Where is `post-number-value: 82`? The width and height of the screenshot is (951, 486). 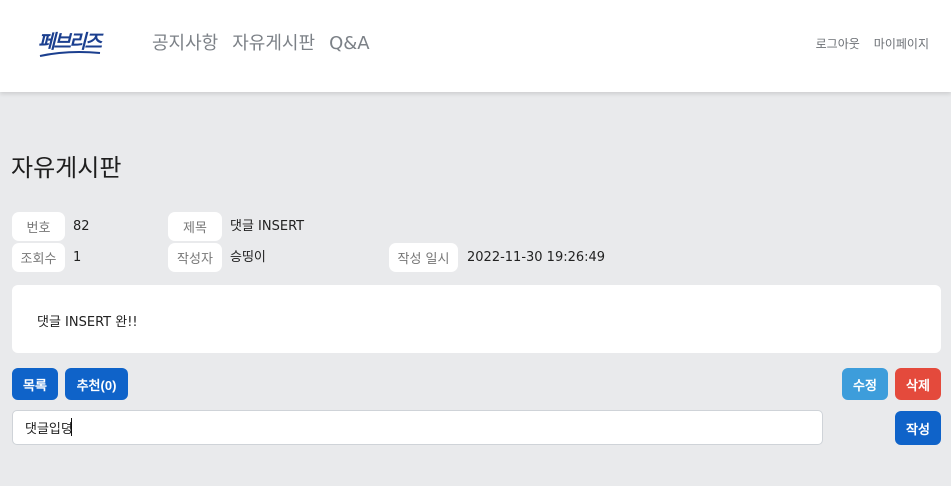 post-number-value: 82 is located at coordinates (81, 226).